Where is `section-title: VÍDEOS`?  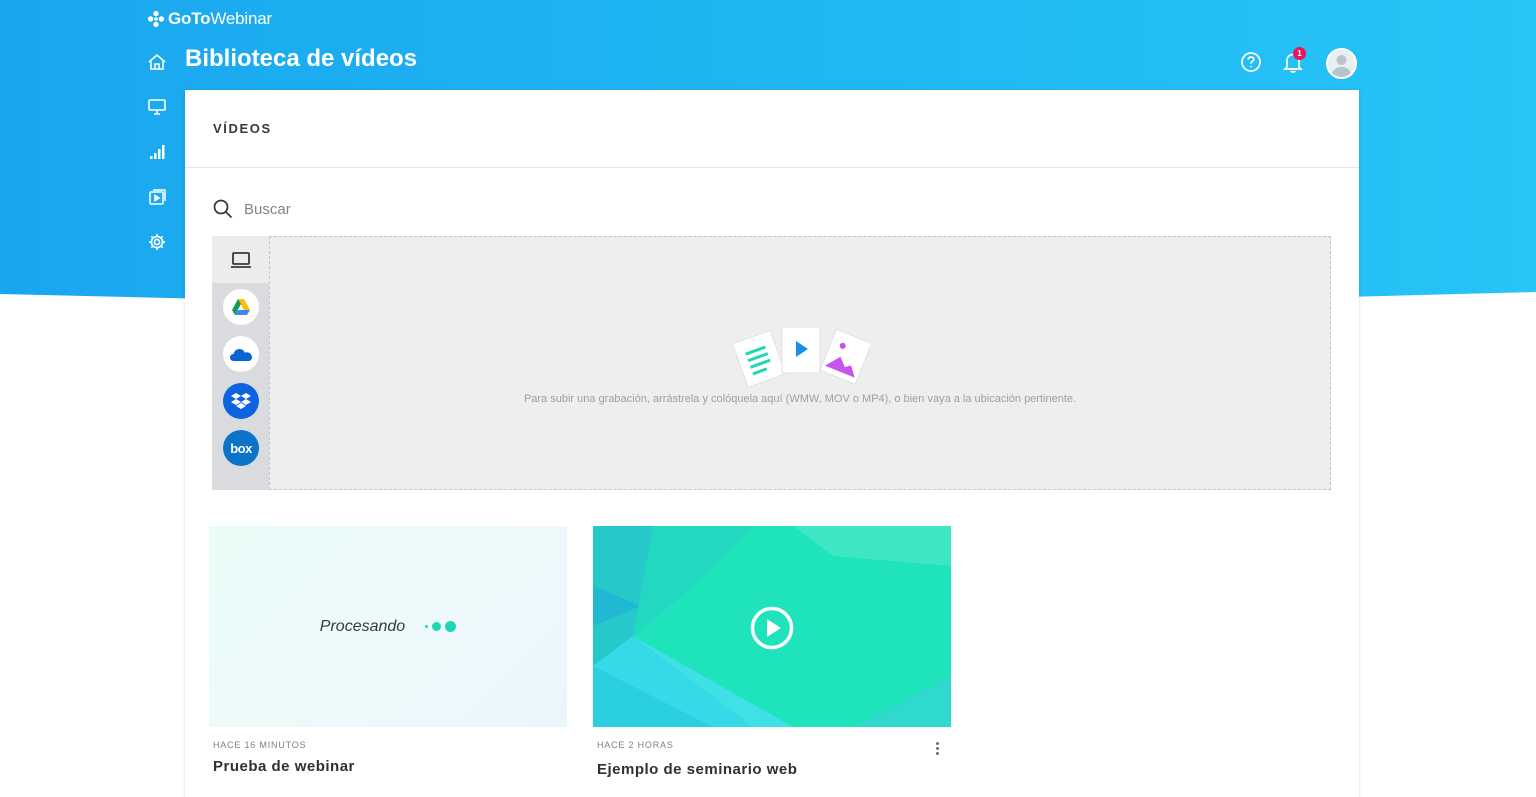 section-title: VÍDEOS is located at coordinates (242, 128).